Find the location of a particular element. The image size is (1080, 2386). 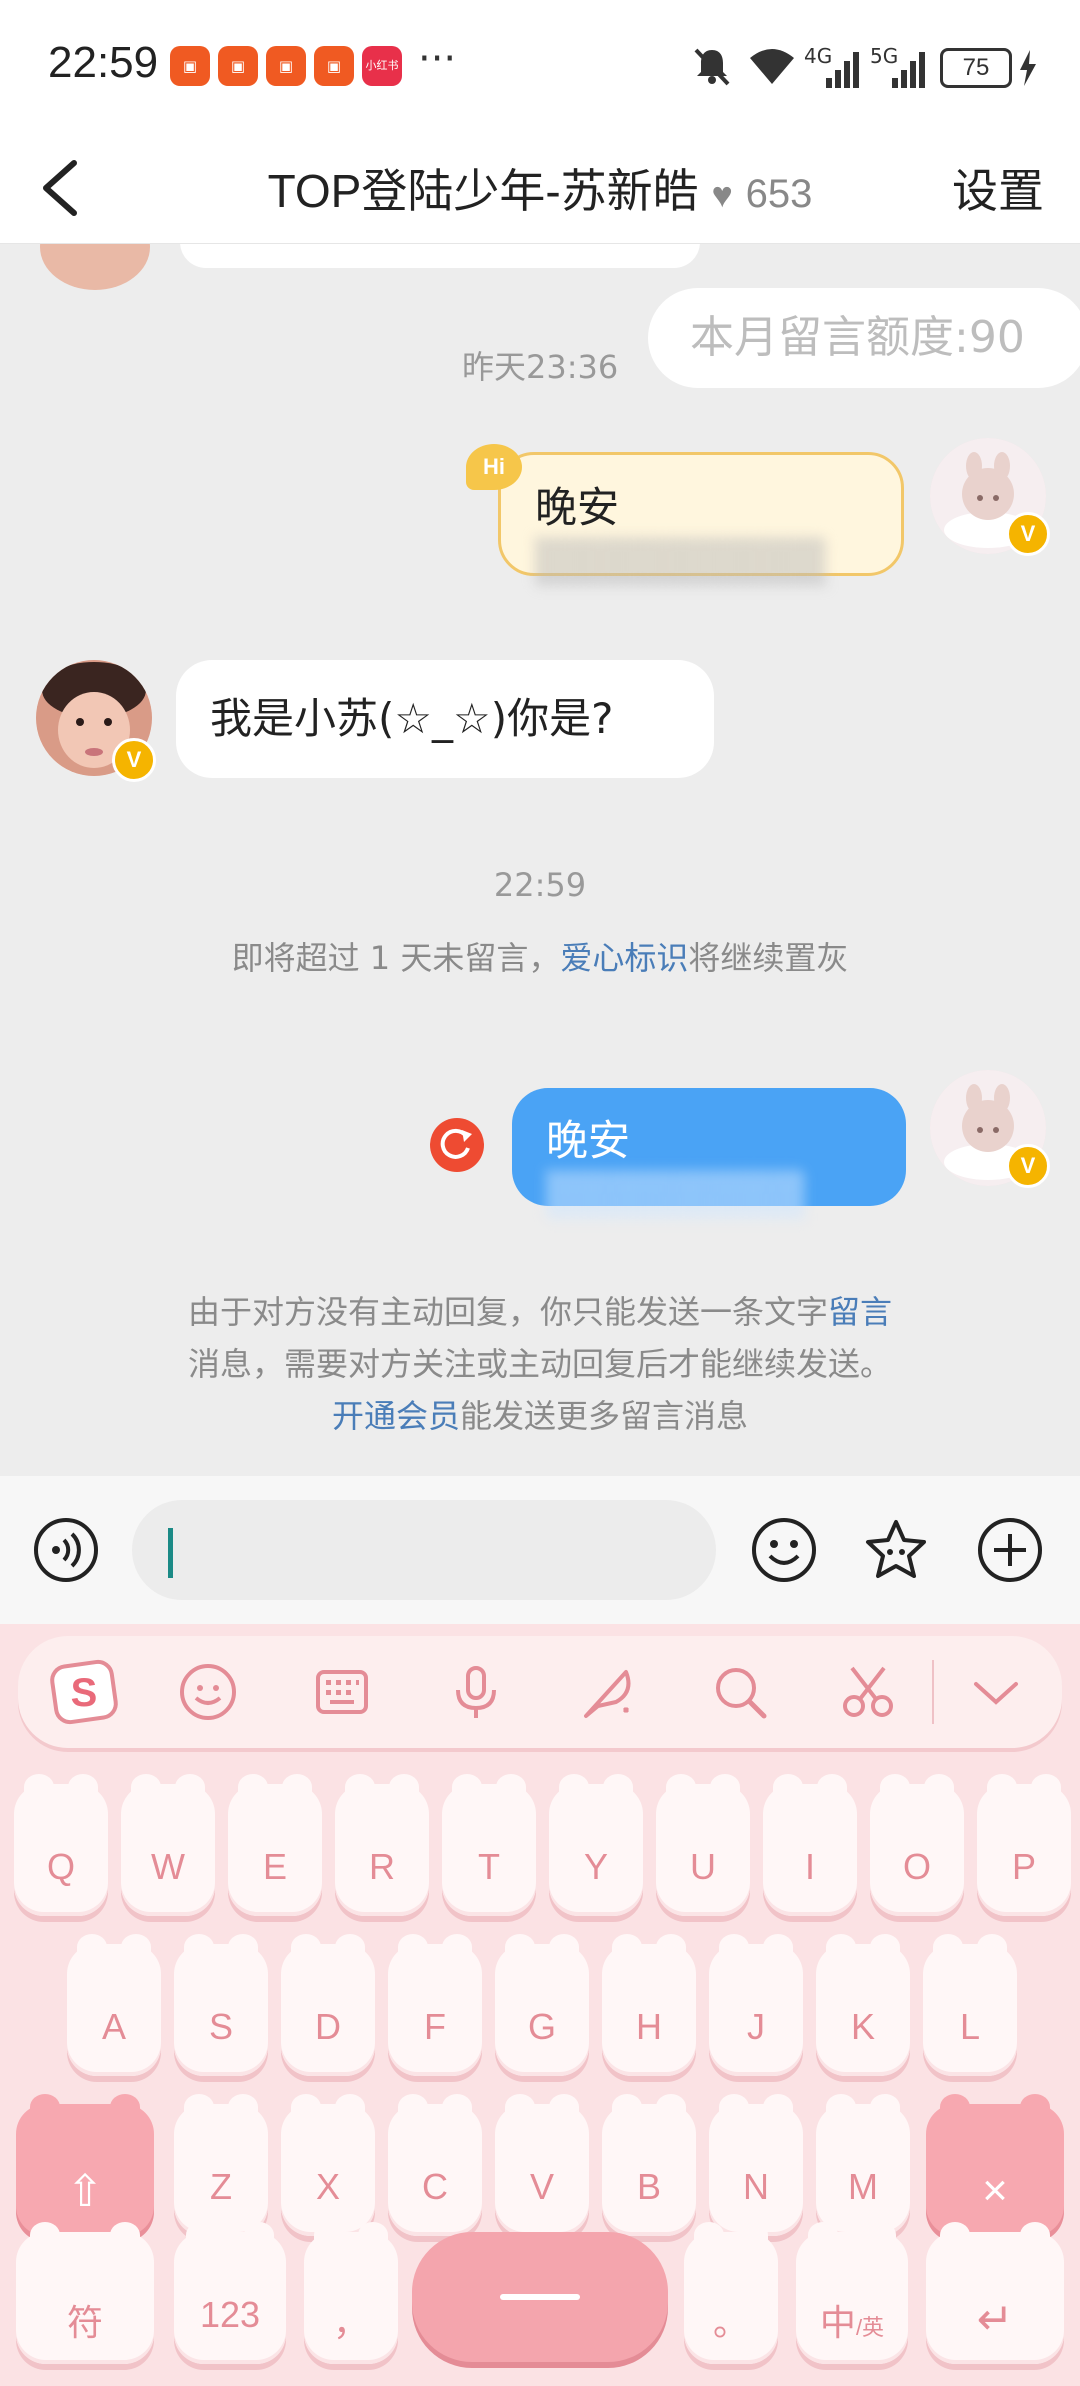

heart-mark-link: 爱心标识 is located at coordinates (624, 958).